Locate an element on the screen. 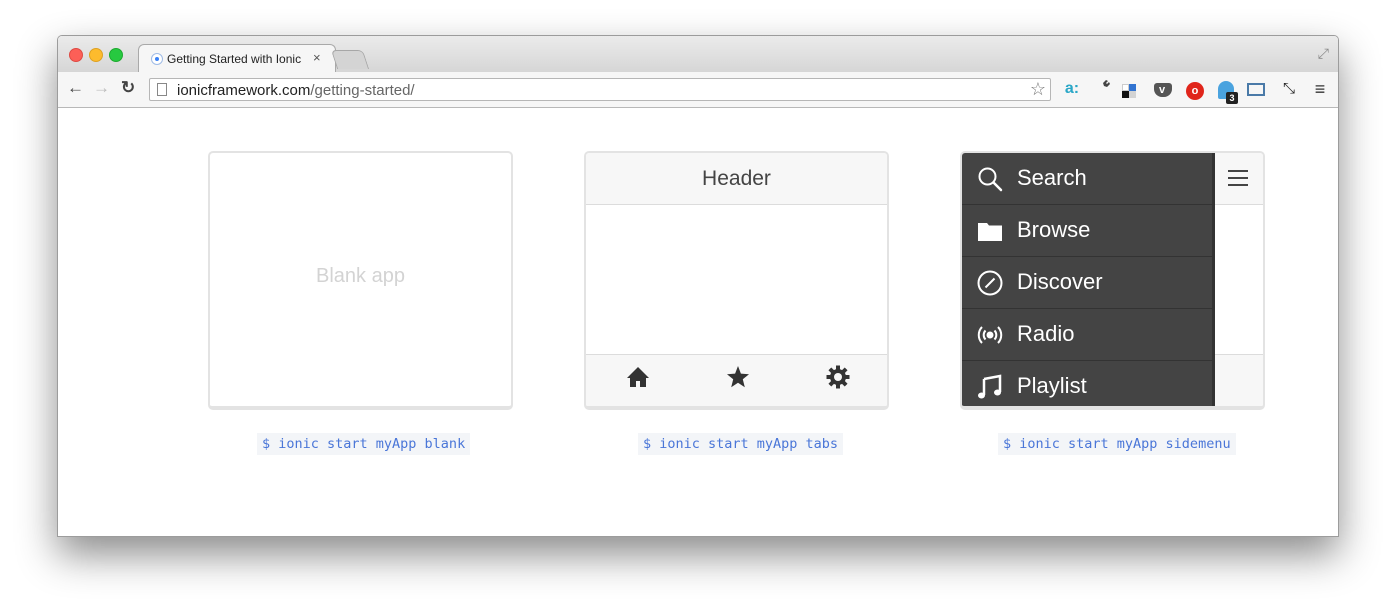 The width and height of the screenshot is (1394, 615). pocket-extension-icon is located at coordinates (1163, 90).